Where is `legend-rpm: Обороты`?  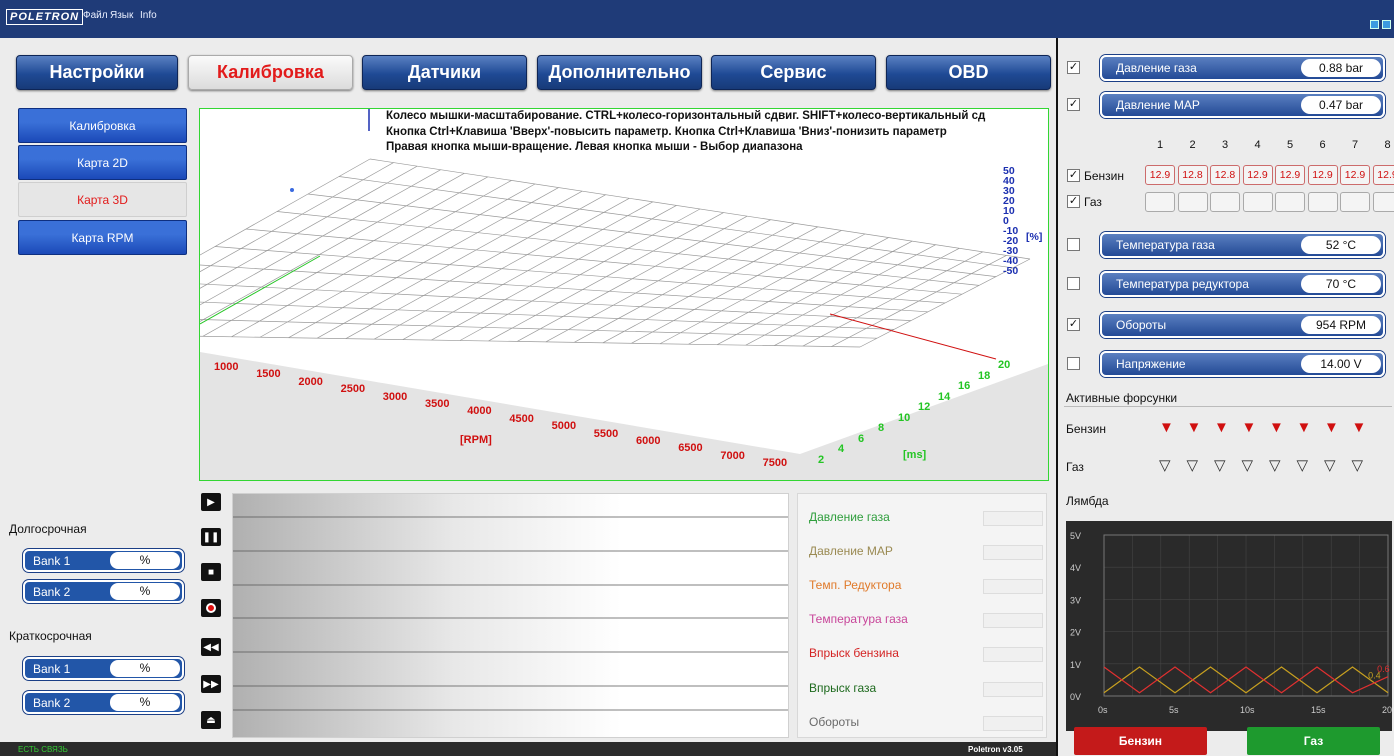
legend-rpm: Обороты is located at coordinates (834, 722).